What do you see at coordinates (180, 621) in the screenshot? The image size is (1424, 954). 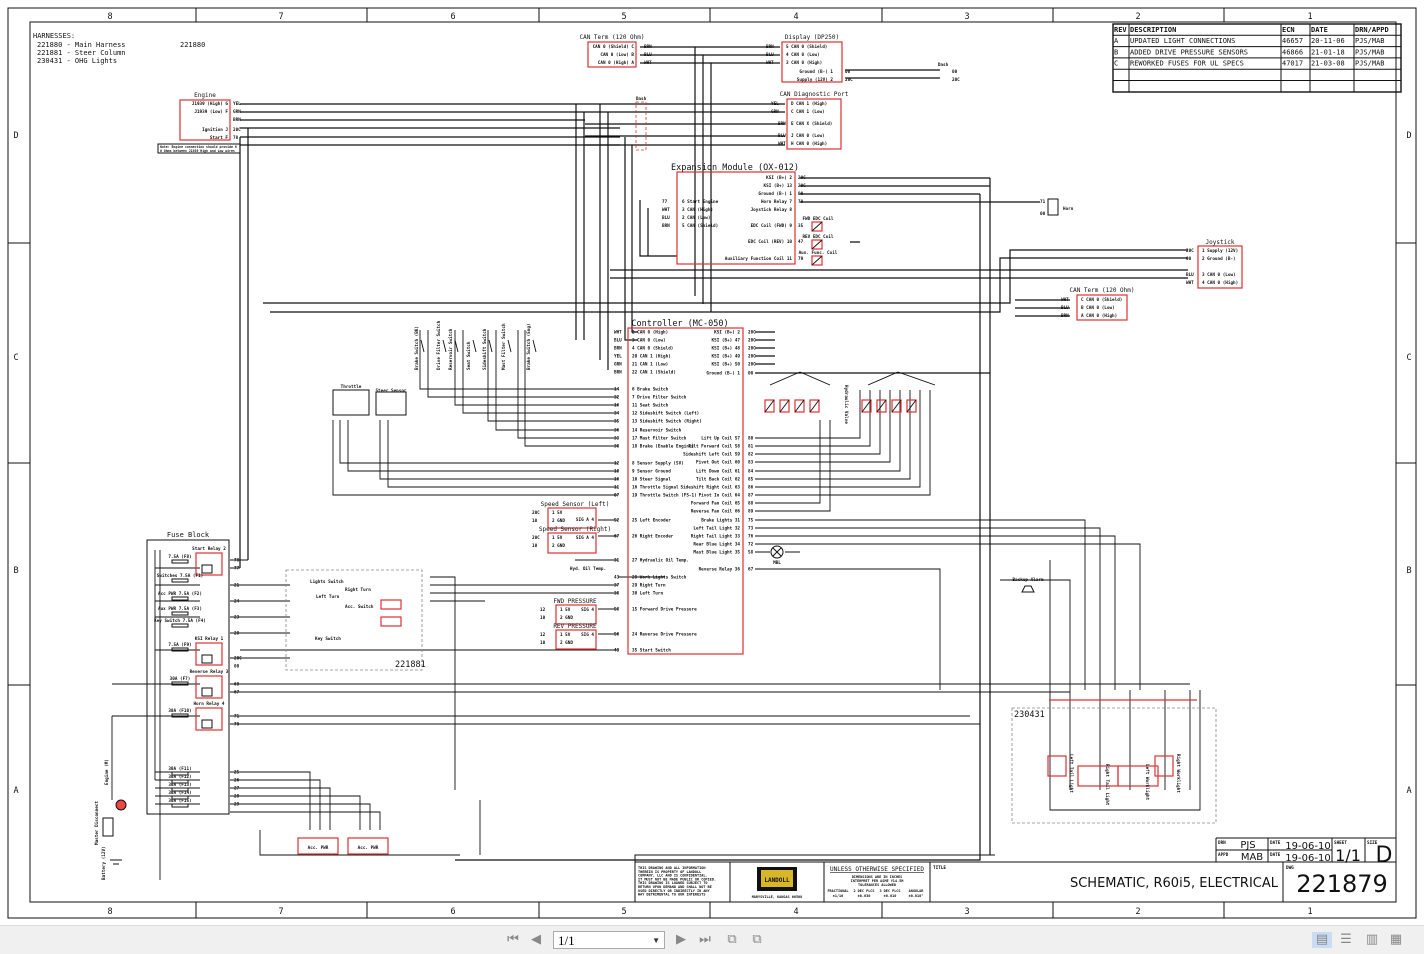 I see `fuse-label: Key Switch 7.5A (F4)` at bounding box center [180, 621].